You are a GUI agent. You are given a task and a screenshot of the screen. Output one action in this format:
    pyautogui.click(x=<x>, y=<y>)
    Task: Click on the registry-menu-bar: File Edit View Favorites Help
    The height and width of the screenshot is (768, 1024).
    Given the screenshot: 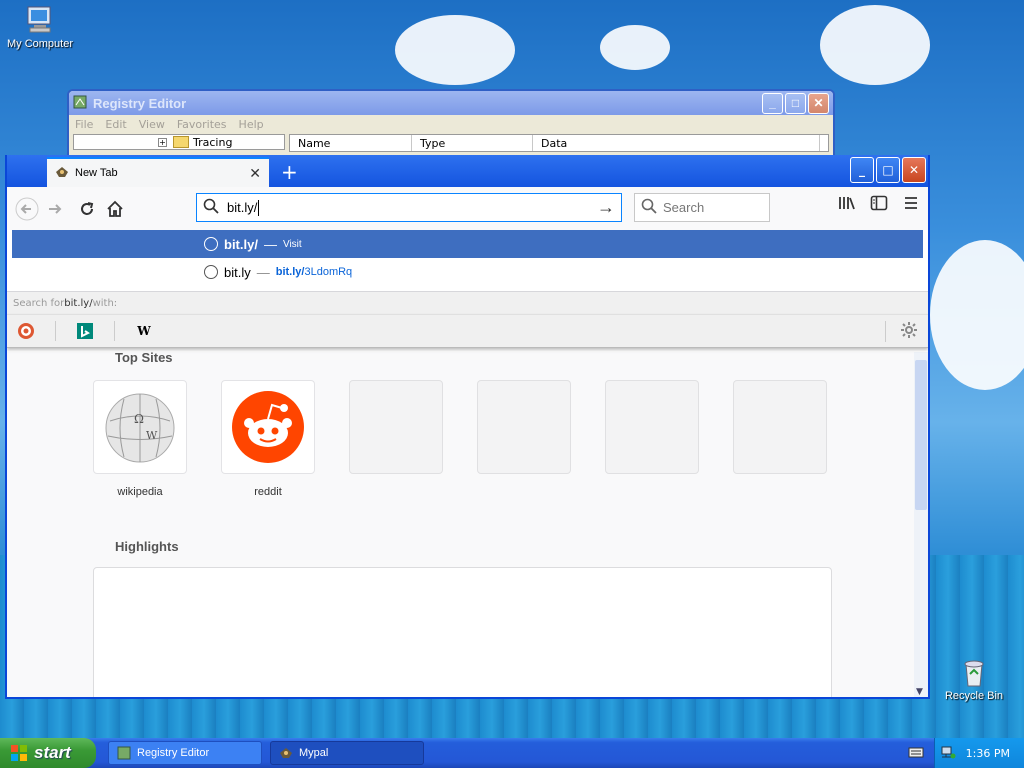 What is the action you would take?
    pyautogui.click(x=451, y=124)
    